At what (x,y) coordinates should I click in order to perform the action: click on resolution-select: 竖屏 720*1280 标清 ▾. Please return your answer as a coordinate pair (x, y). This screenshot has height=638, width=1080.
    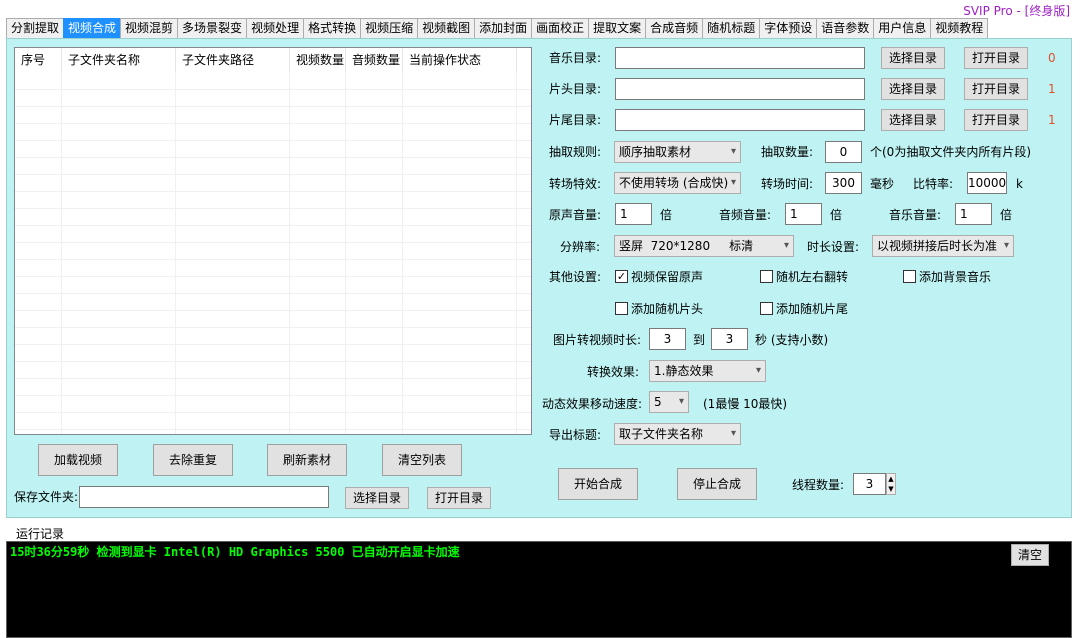
    Looking at the image, I should click on (704, 246).